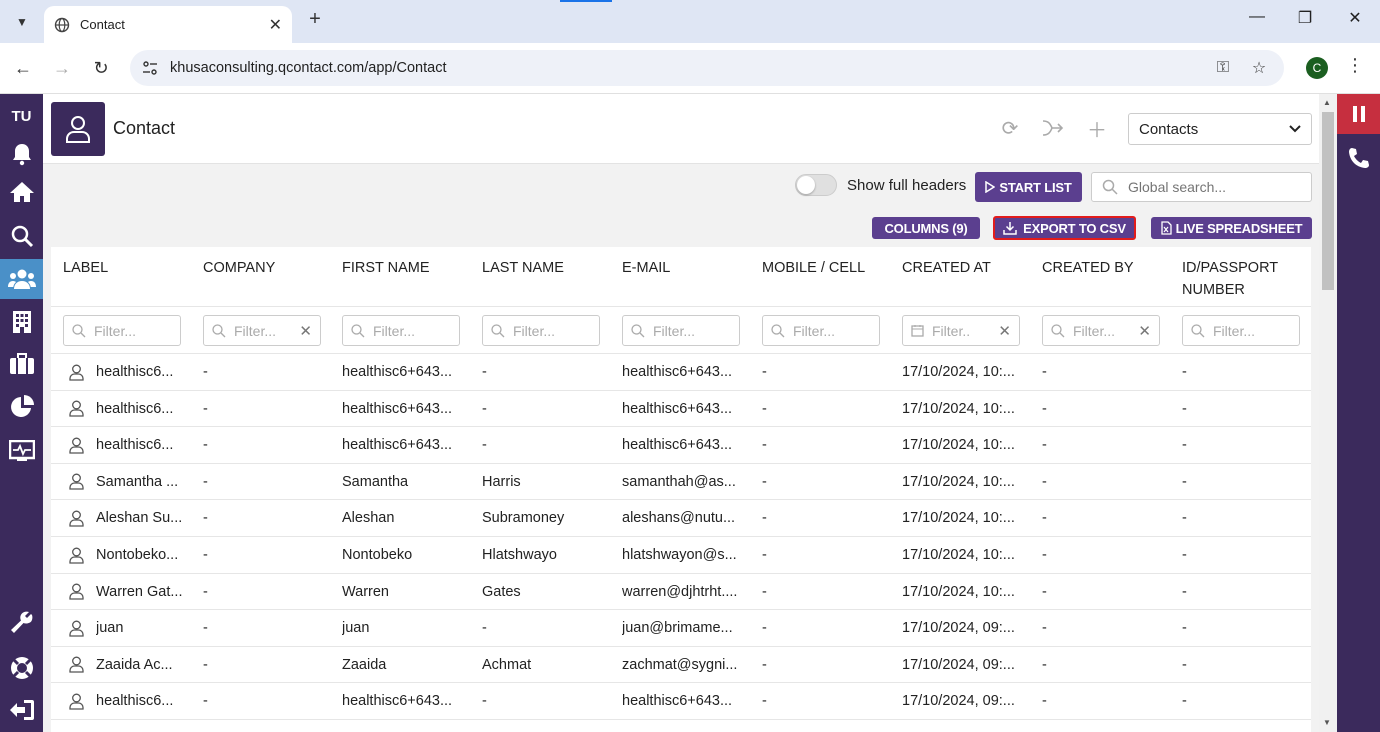 The width and height of the screenshot is (1380, 732). I want to click on cell-mobile: -, so click(764, 555).